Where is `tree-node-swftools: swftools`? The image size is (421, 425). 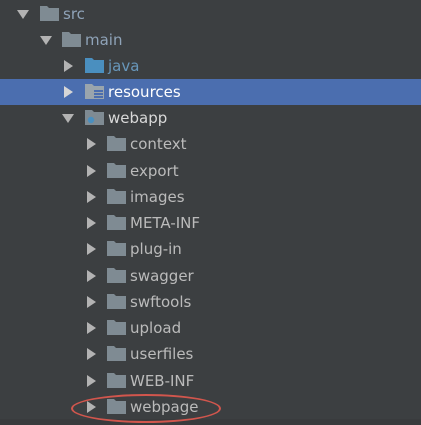
tree-node-swftools: swftools is located at coordinates (210, 302).